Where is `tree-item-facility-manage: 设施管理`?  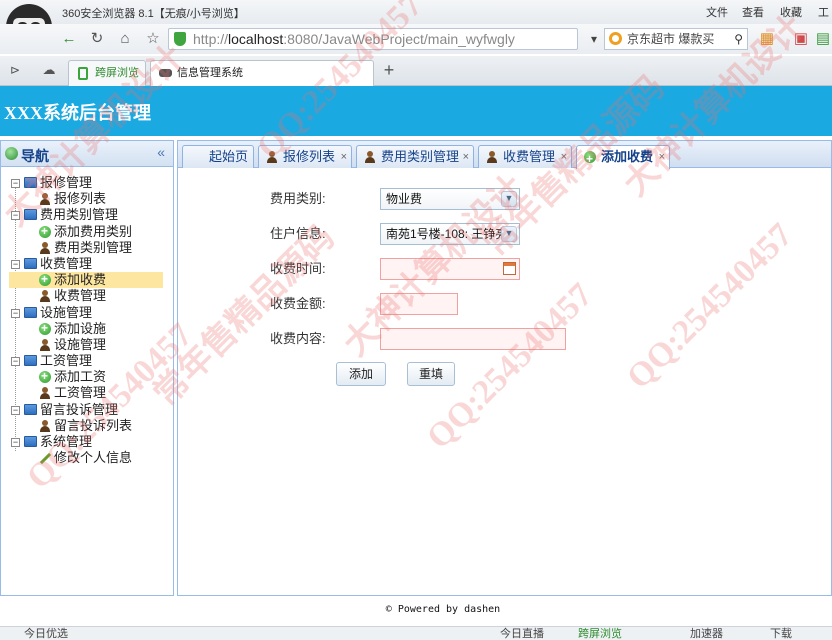
tree-item-facility-manage: 设施管理 is located at coordinates (87, 345).